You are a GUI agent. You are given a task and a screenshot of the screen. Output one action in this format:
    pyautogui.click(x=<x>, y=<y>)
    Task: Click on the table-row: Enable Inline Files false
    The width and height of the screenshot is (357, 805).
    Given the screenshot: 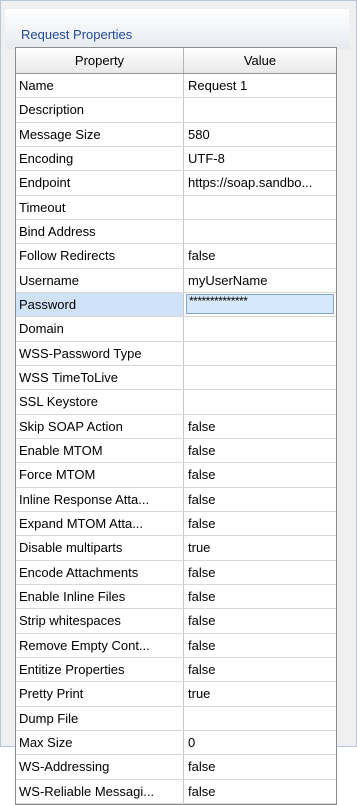 What is the action you would take?
    pyautogui.click(x=176, y=597)
    